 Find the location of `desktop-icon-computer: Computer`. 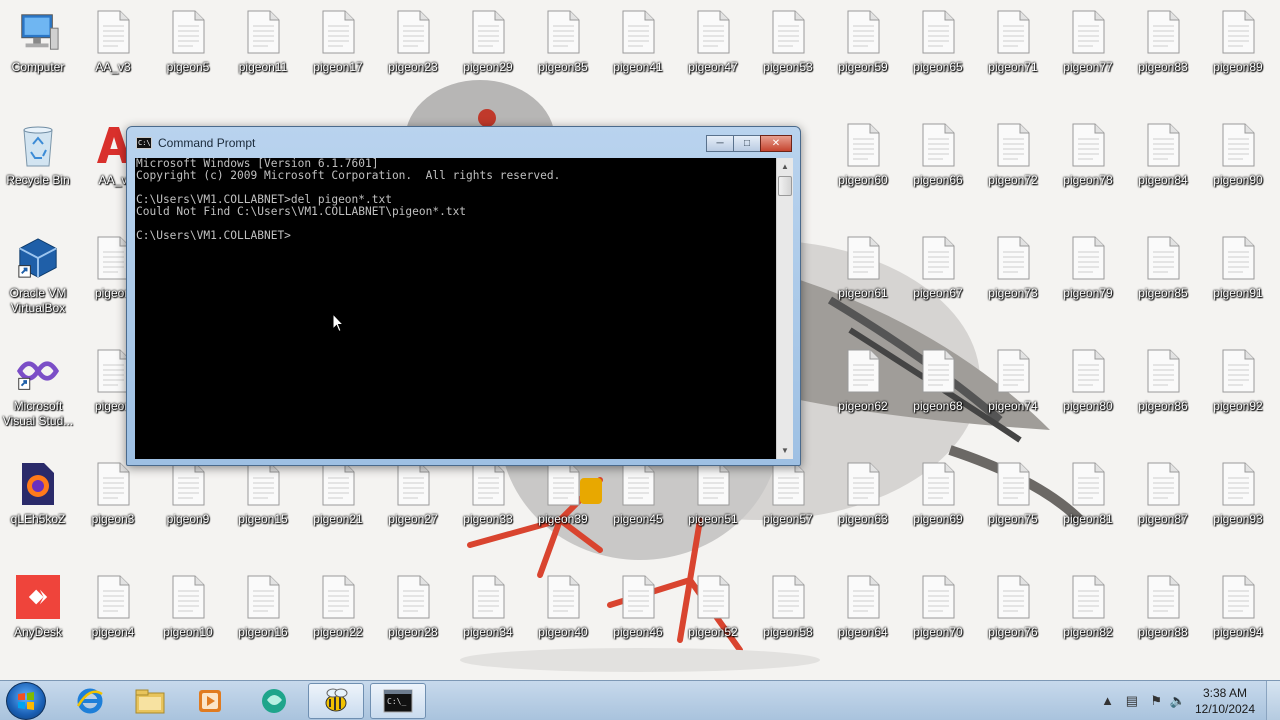

desktop-icon-computer: Computer is located at coordinates (38, 60).